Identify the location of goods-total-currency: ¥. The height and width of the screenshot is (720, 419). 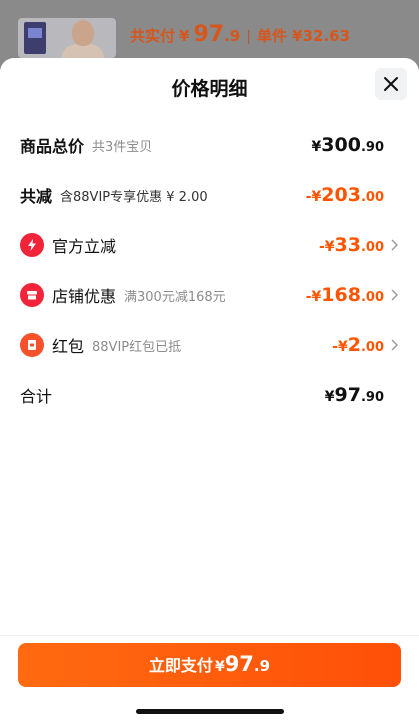
(316, 147).